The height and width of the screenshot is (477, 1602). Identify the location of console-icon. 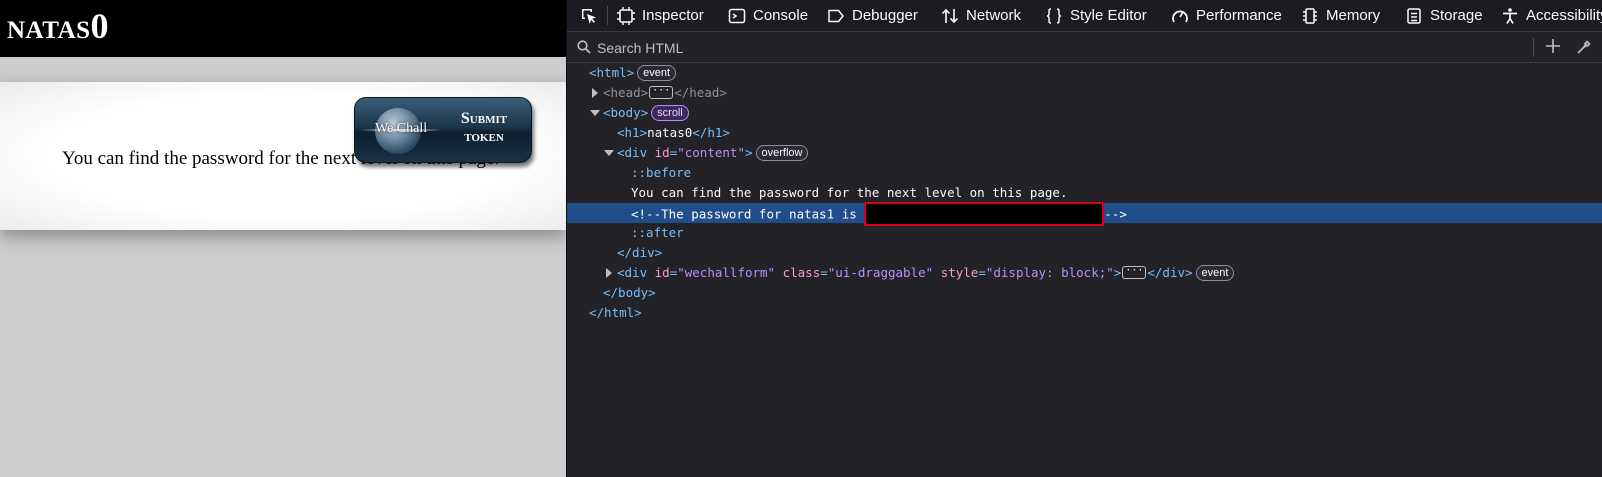
(737, 15).